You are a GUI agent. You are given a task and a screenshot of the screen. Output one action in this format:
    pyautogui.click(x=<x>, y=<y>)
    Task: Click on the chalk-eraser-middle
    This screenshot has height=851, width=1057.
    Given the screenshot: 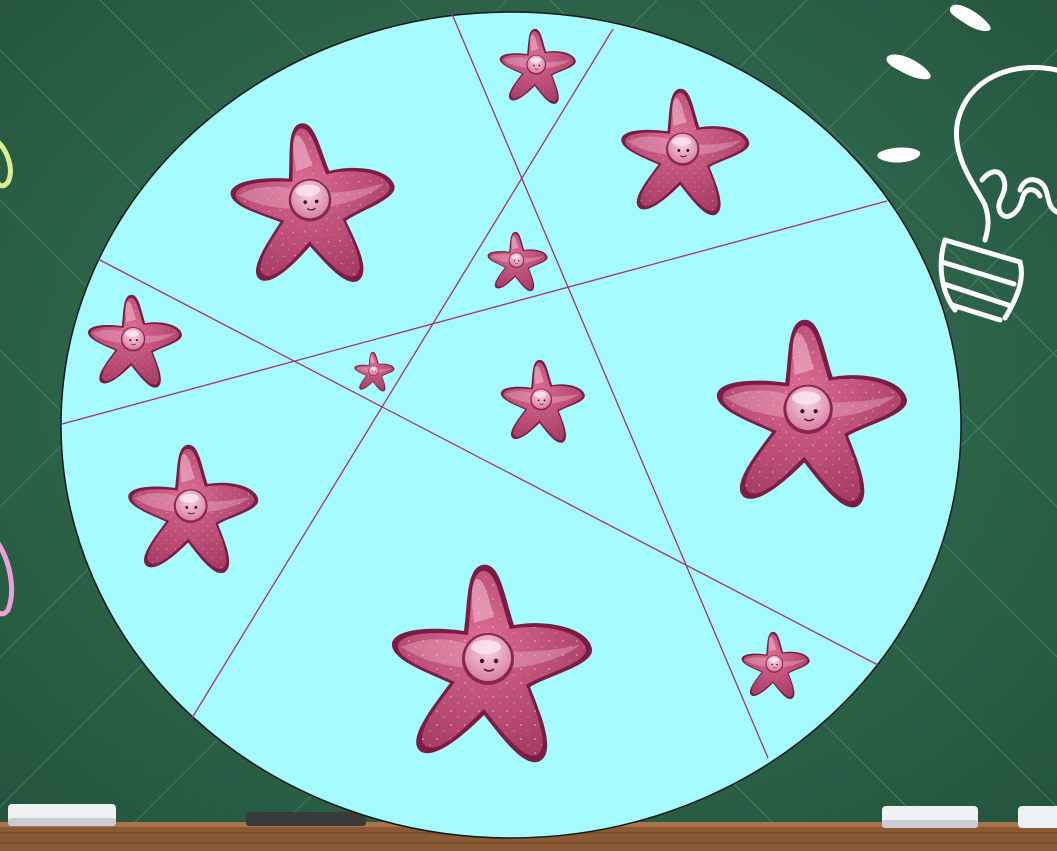 What is the action you would take?
    pyautogui.click(x=306, y=819)
    